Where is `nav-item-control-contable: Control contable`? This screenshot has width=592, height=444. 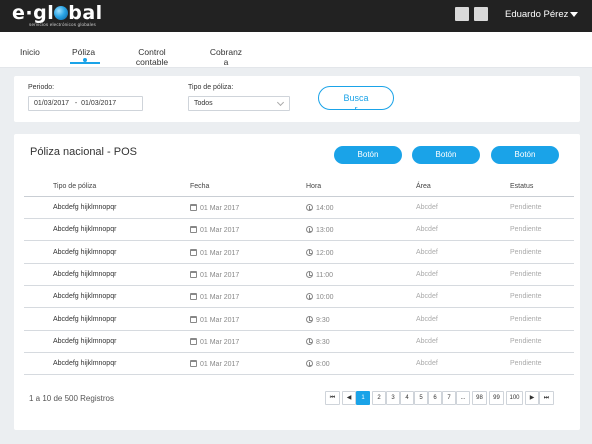
nav-item-control-contable: Control contable is located at coordinates (152, 57).